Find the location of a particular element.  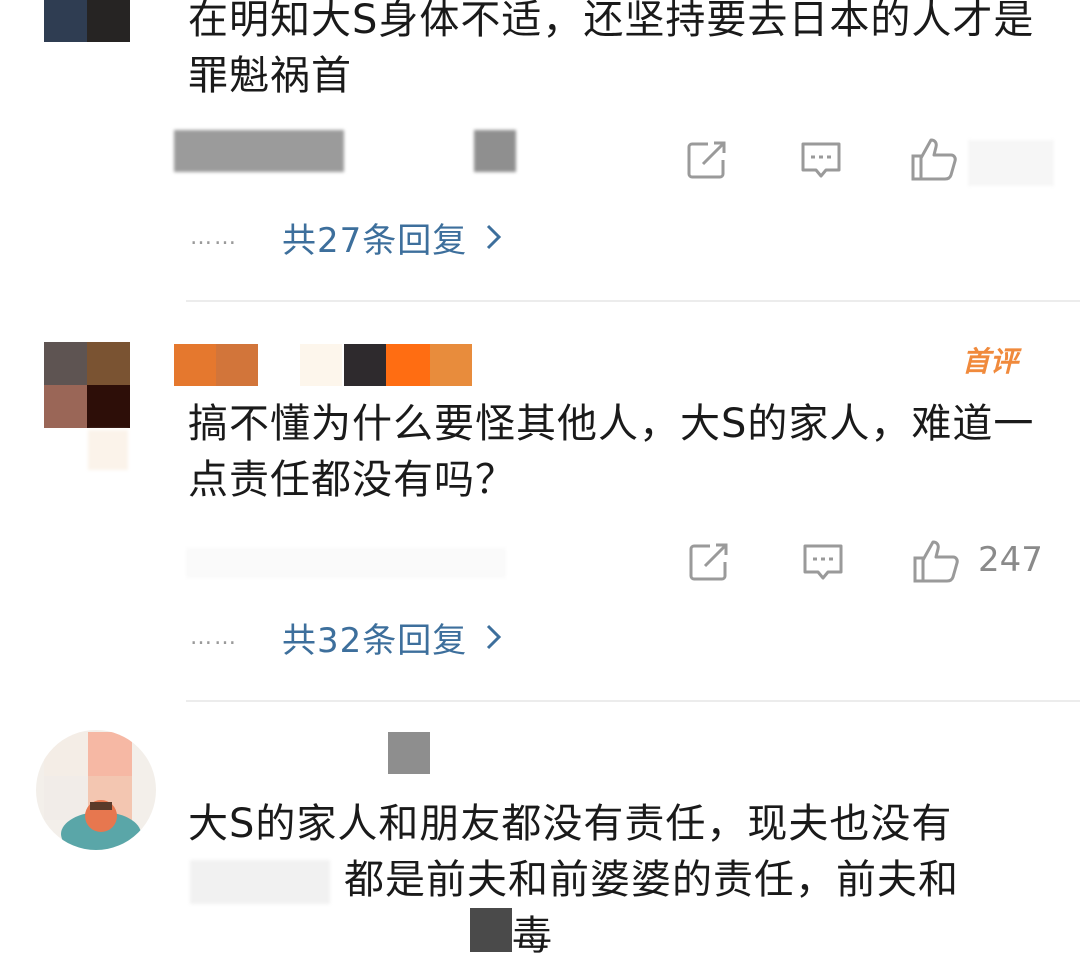

like-count: 247 is located at coordinates (1010, 560).